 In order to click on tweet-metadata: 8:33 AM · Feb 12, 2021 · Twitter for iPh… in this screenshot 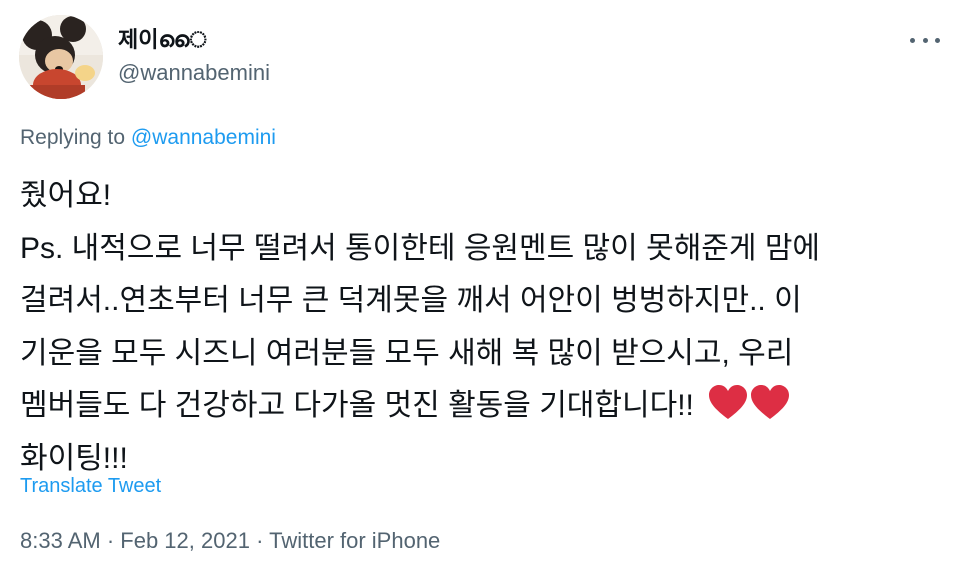, I will do `click(230, 541)`.